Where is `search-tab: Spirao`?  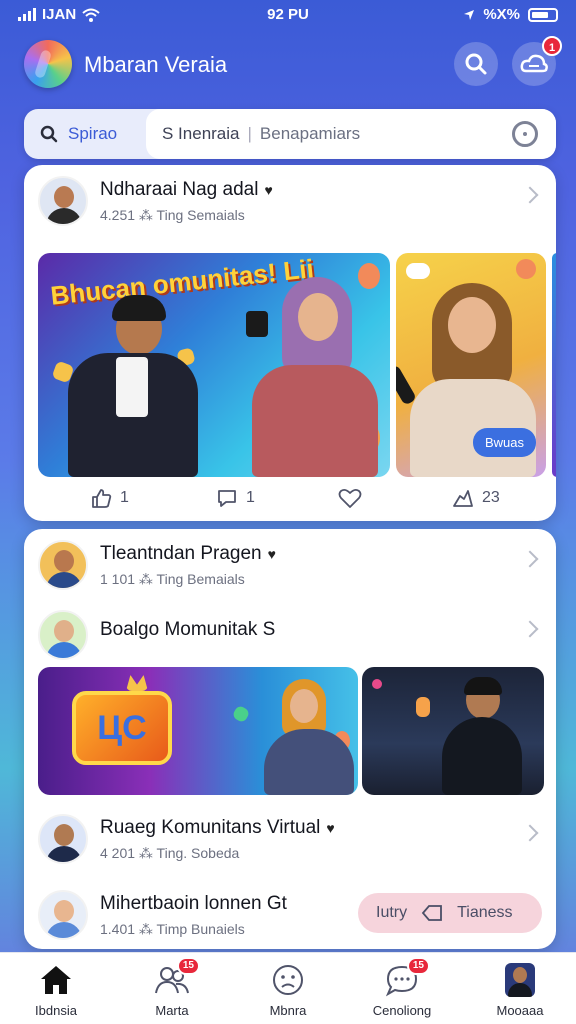
search-tab: Spirao is located at coordinates (86, 134).